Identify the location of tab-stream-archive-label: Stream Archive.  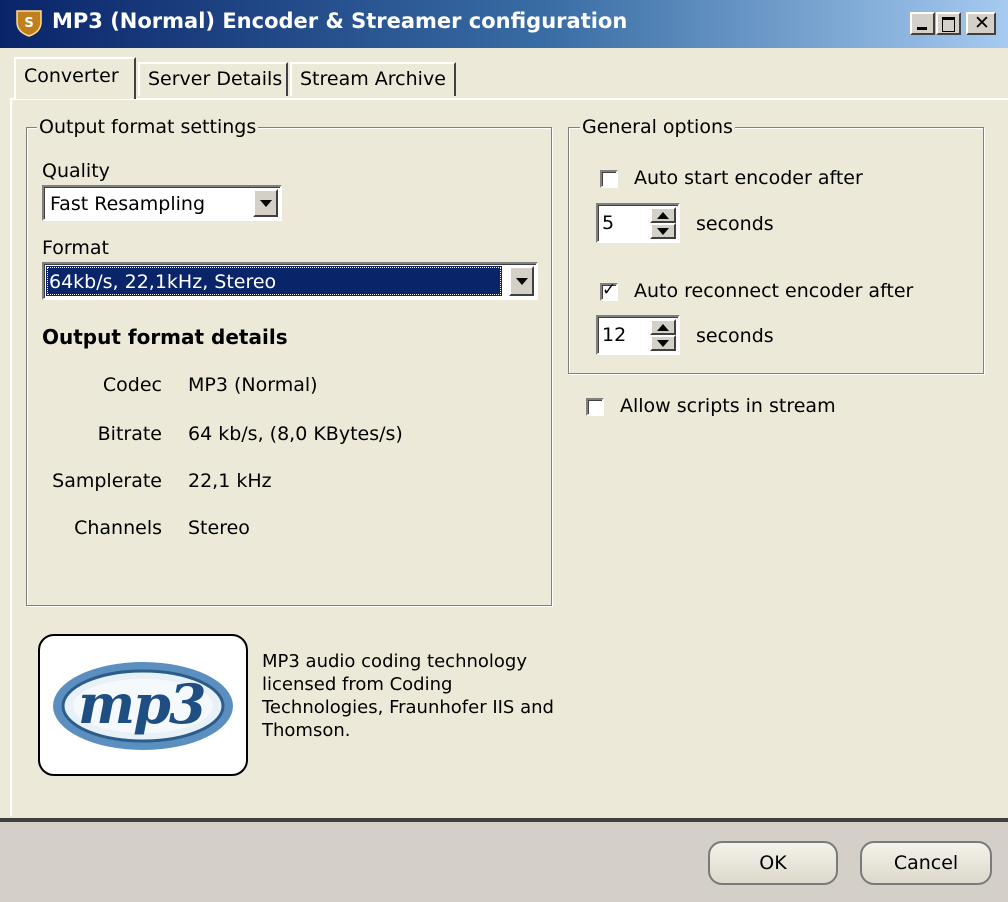
(373, 79).